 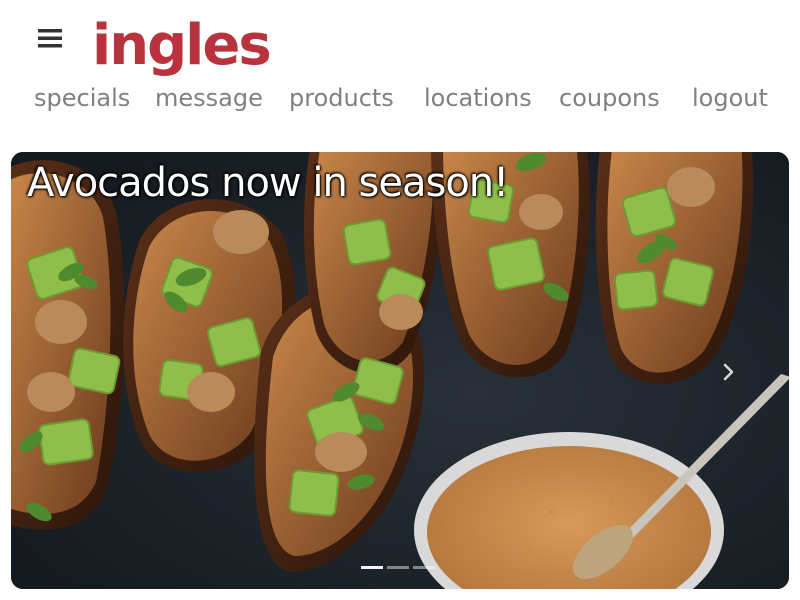 What do you see at coordinates (478, 98) in the screenshot?
I see `nav-item-locations: locations` at bounding box center [478, 98].